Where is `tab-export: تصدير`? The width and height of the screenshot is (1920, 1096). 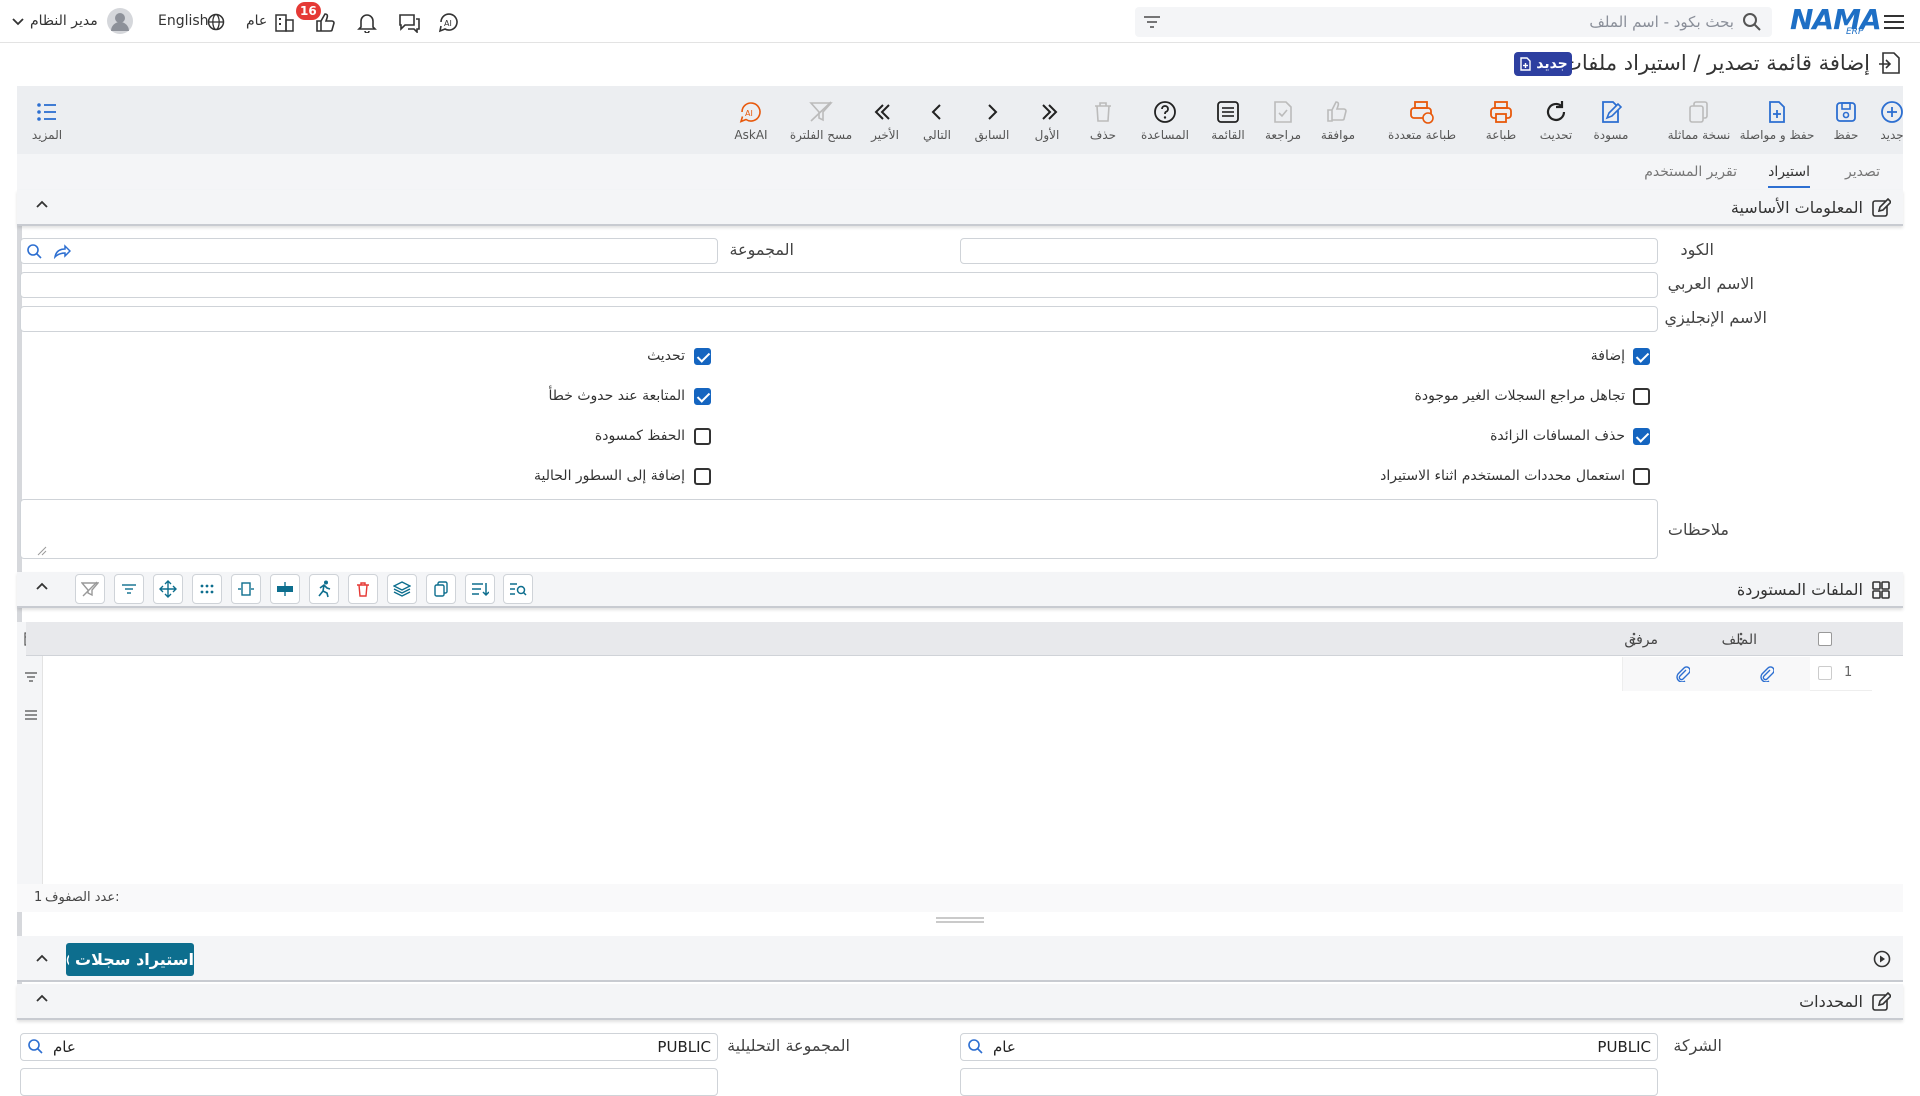 tab-export: تصدير is located at coordinates (1862, 172).